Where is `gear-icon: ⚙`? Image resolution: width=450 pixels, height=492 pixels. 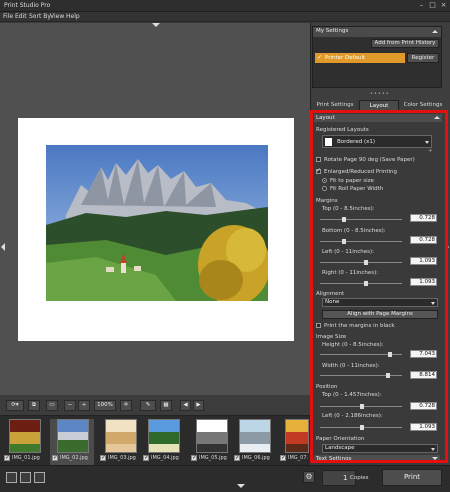
gear-icon: ⚙ is located at coordinates (309, 477).